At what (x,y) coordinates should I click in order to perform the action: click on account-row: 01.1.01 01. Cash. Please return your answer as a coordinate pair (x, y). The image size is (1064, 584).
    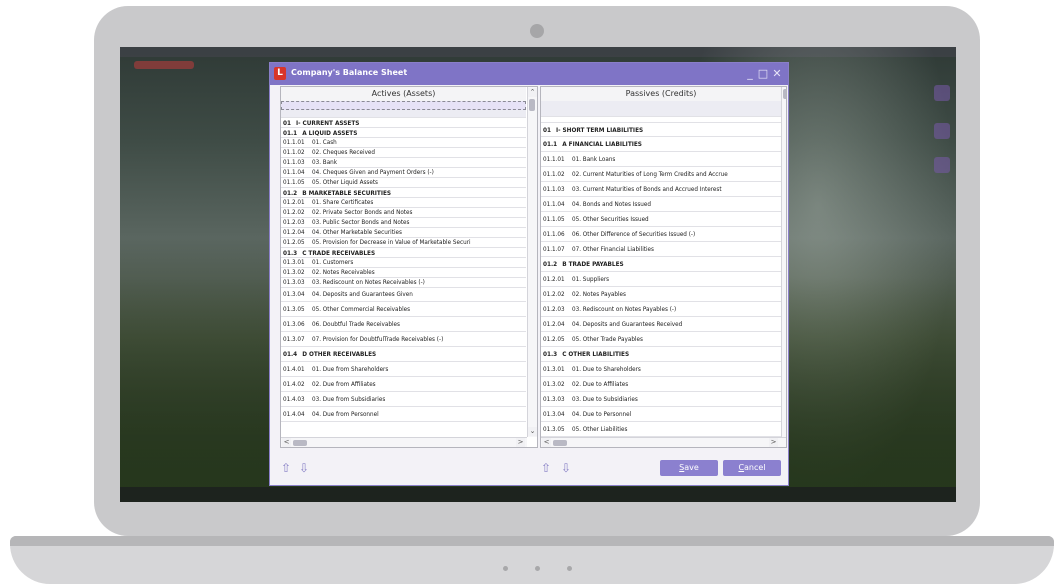
    Looking at the image, I should click on (403, 143).